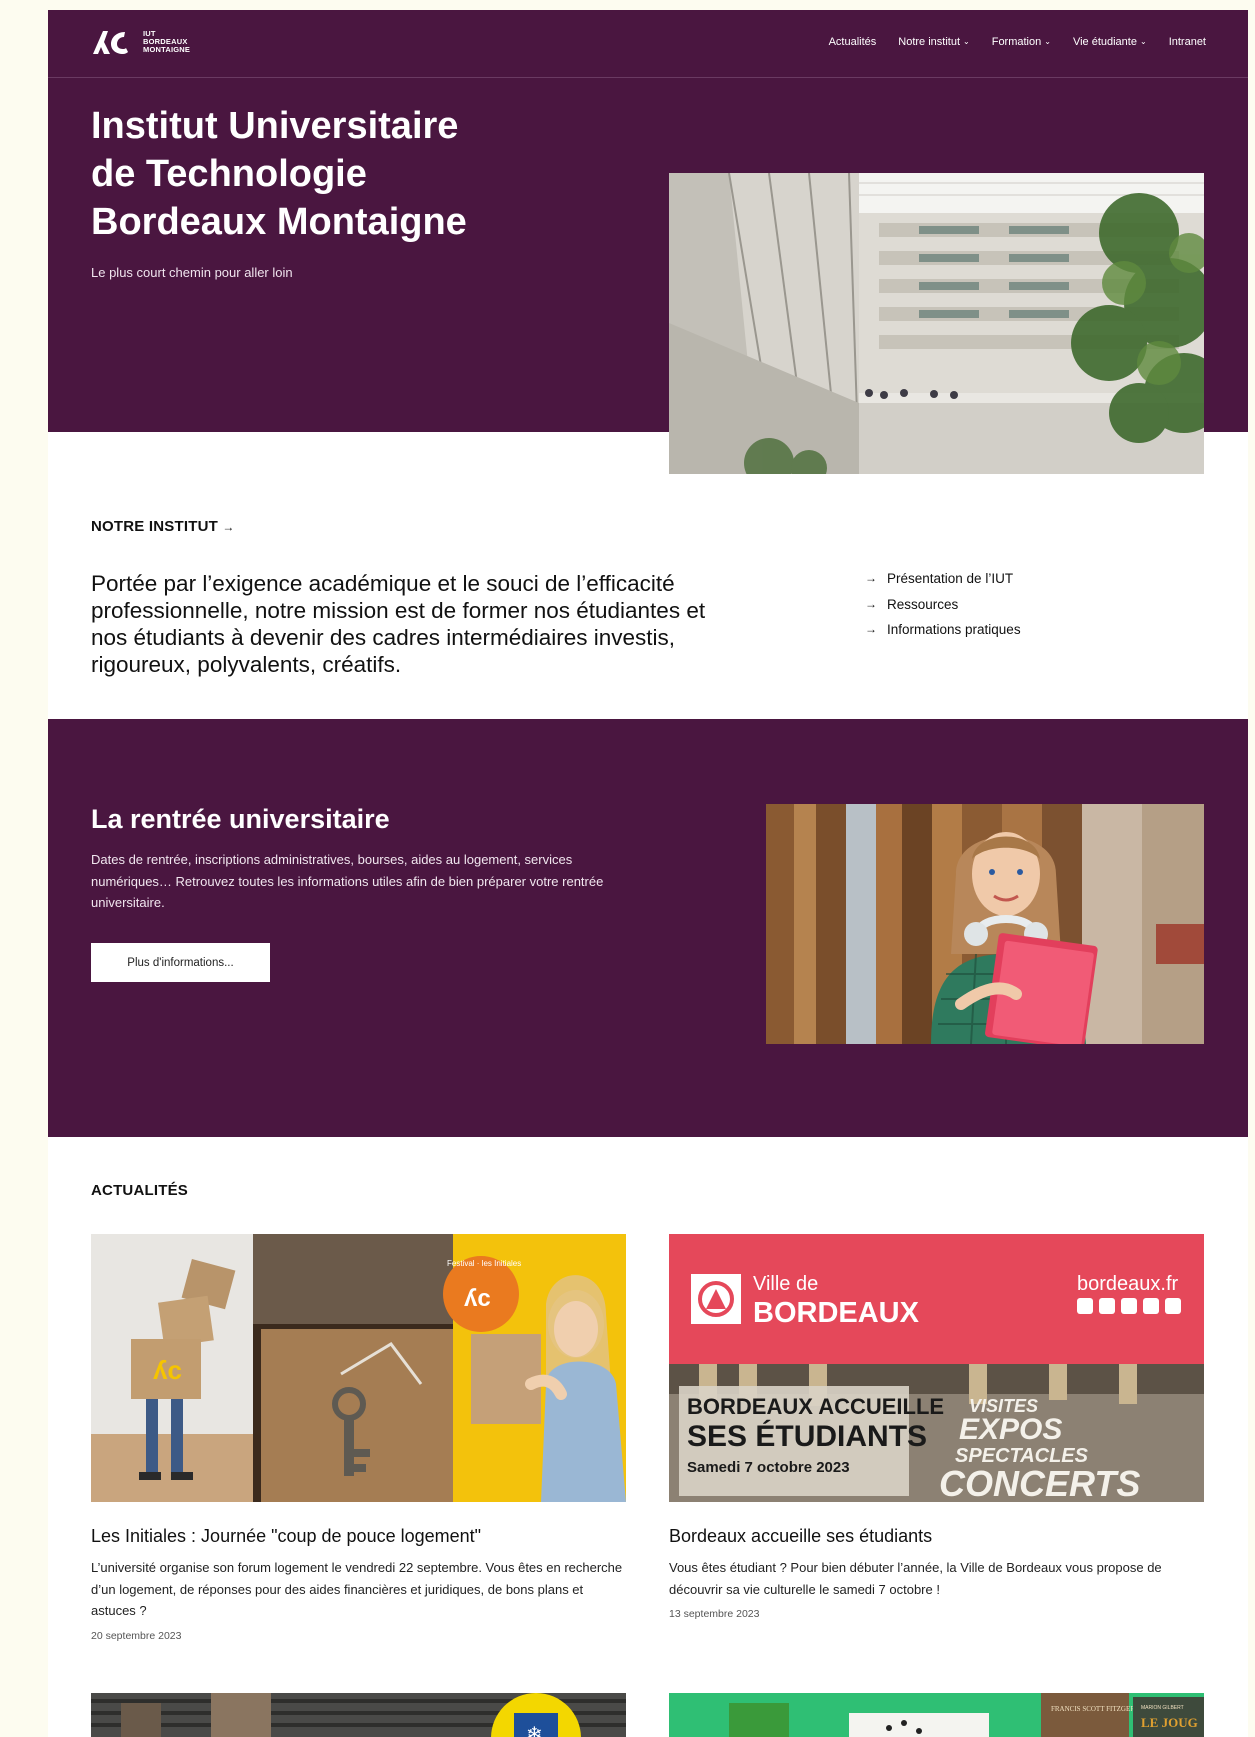  Describe the element at coordinates (714, 1614) in the screenshot. I see `news-date: 13 septembre 2023` at that location.